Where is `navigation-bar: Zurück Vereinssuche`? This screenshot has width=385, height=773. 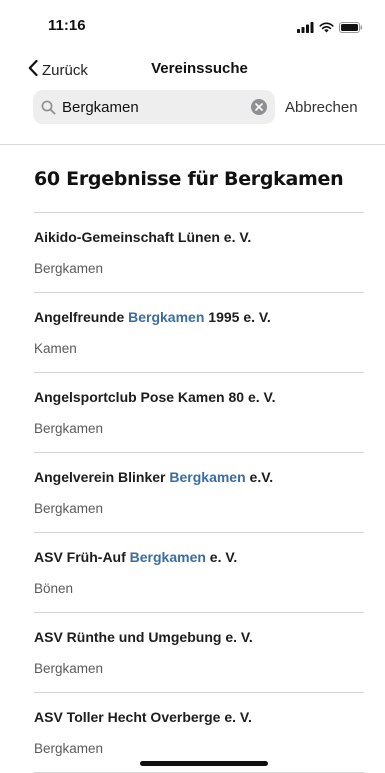 navigation-bar: Zurück Vereinssuche is located at coordinates (192, 69).